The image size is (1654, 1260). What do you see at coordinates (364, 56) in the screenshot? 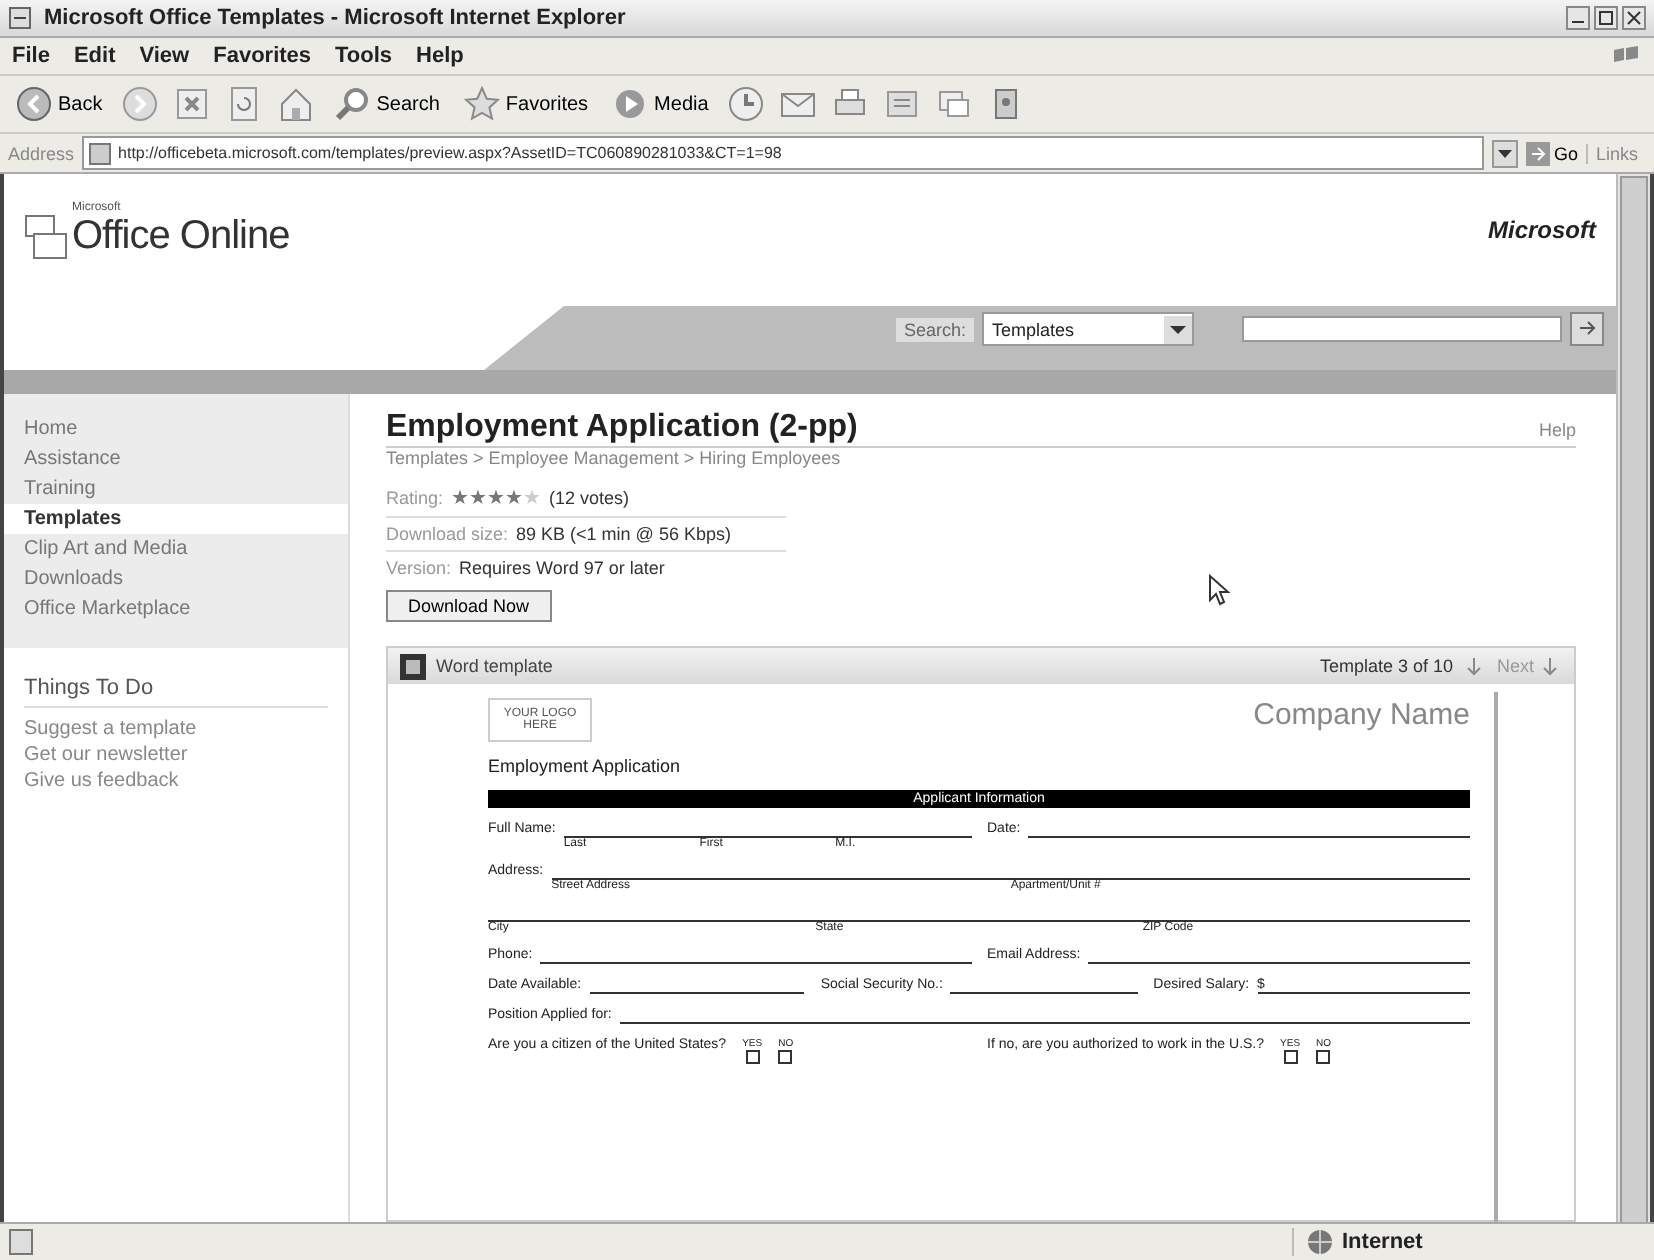
I see `menu-item: Tools` at bounding box center [364, 56].